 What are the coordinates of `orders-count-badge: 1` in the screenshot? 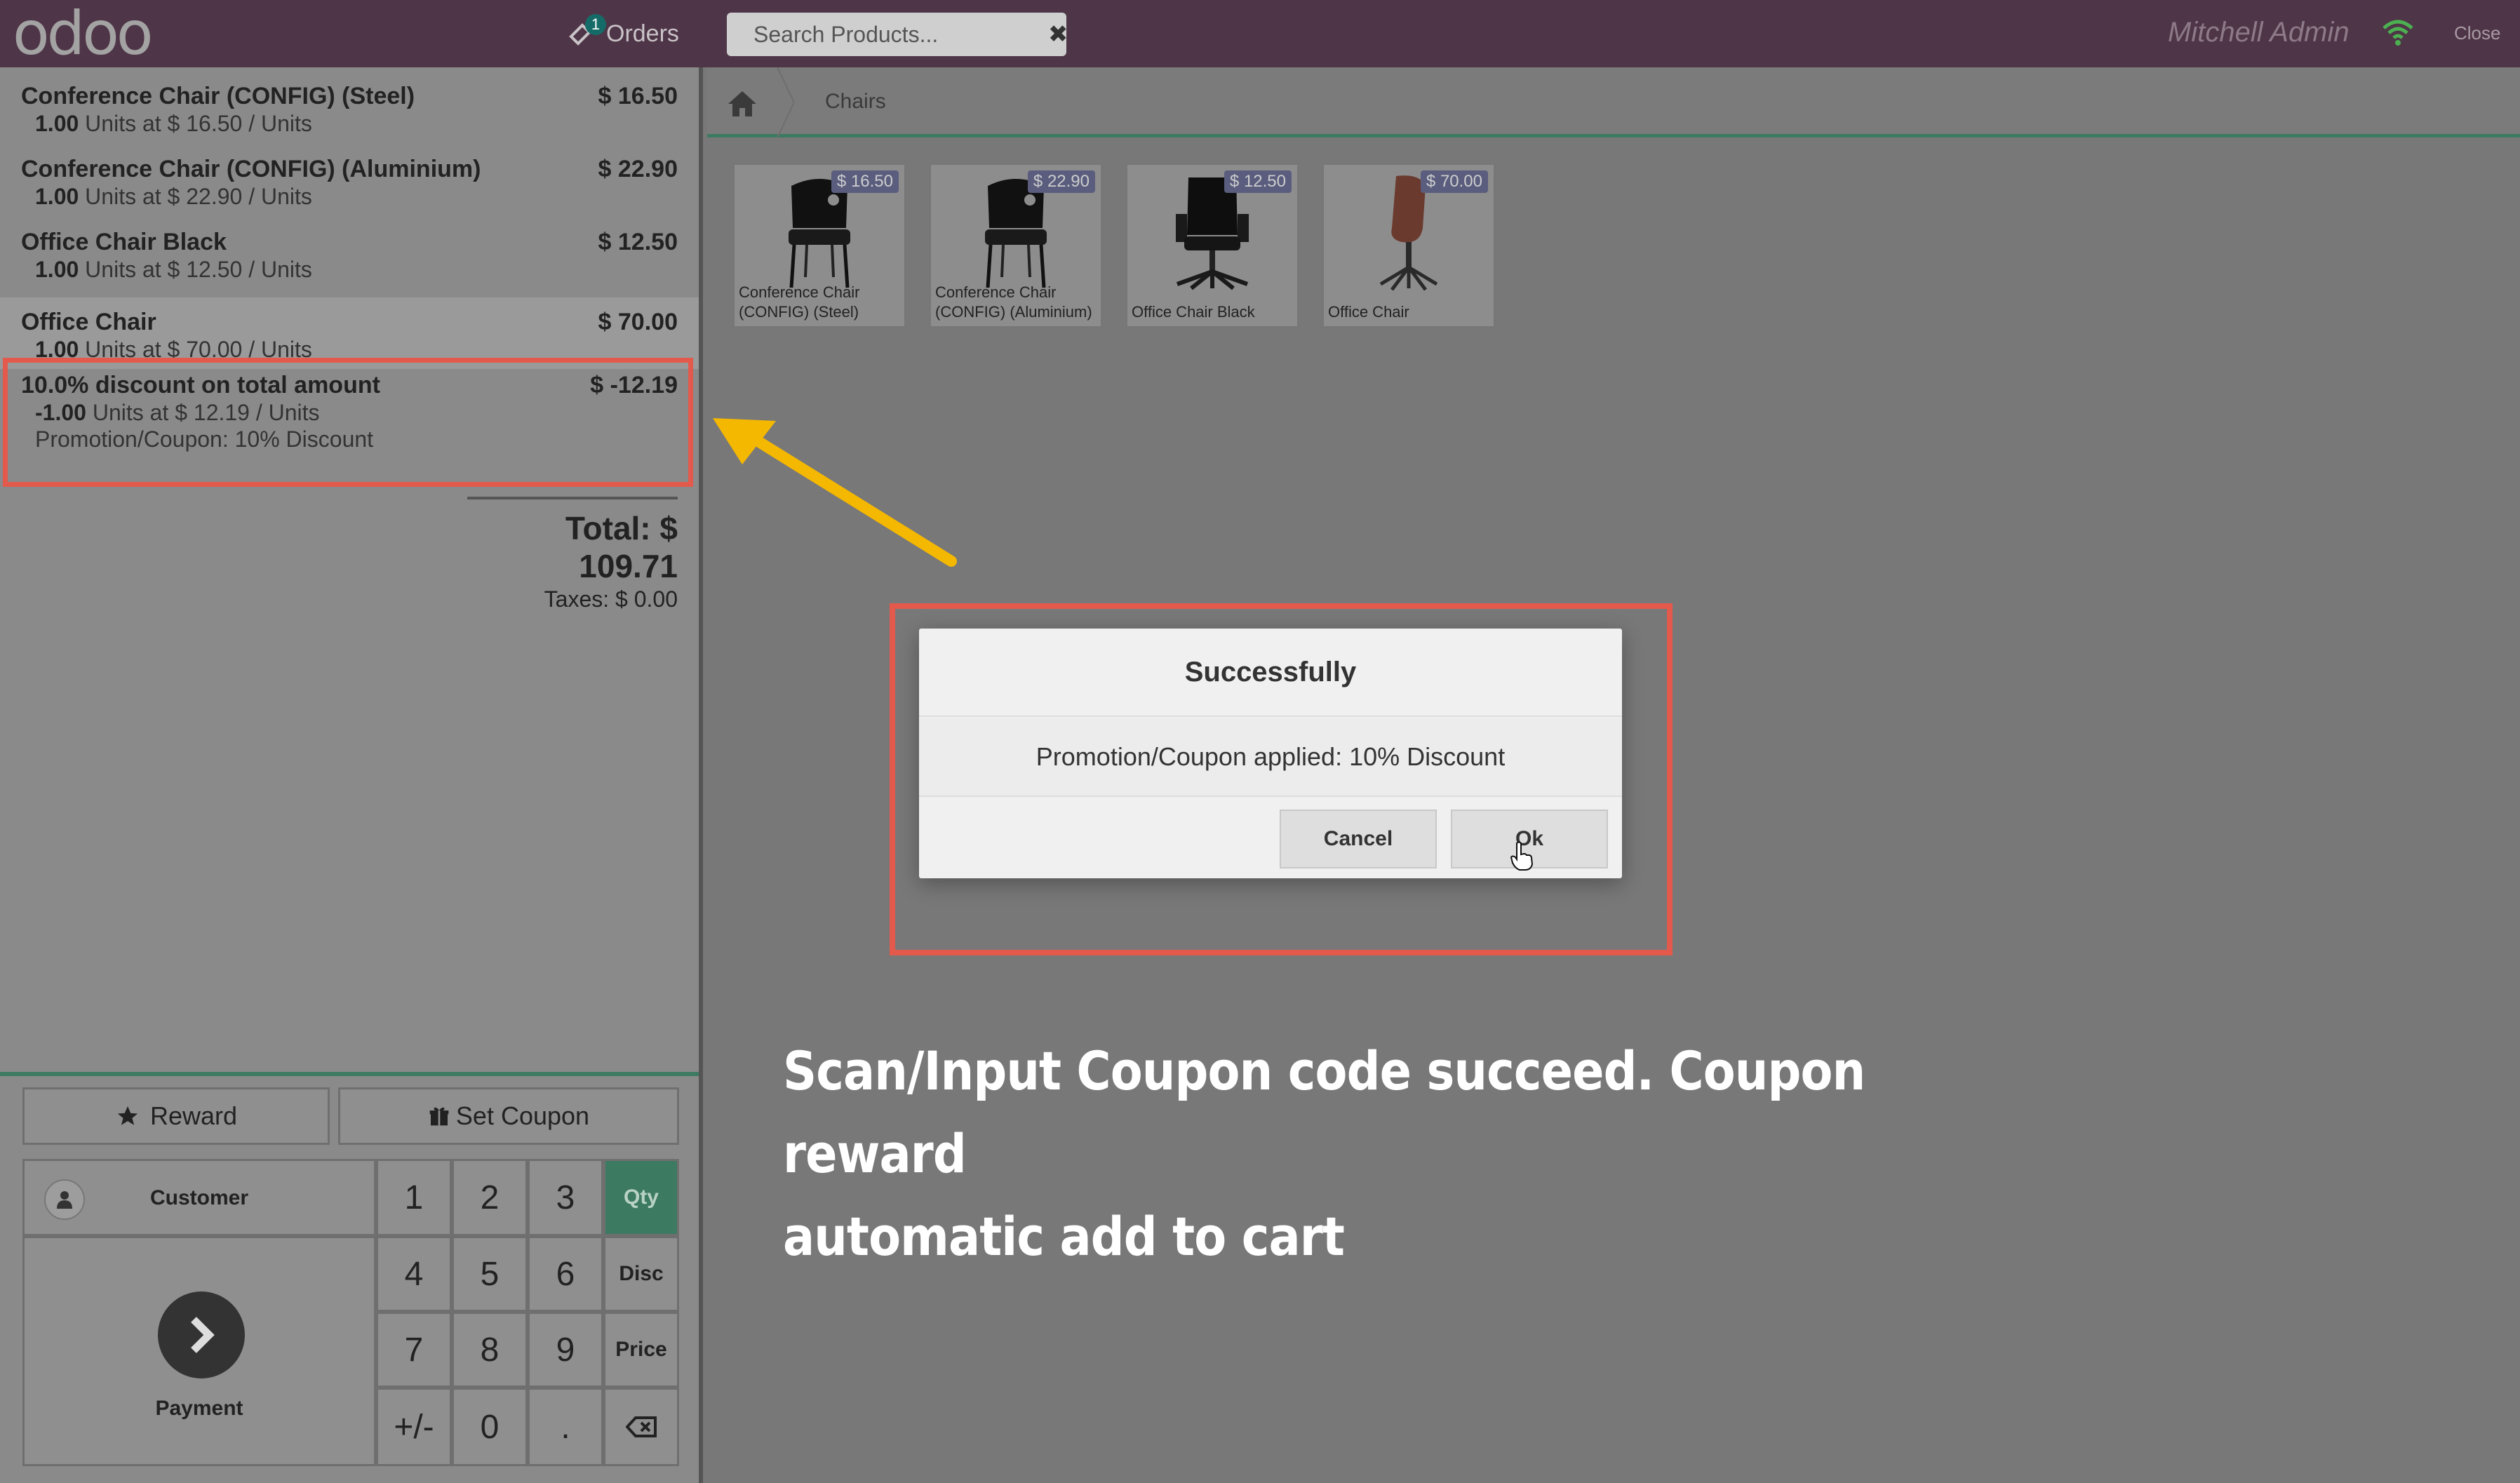 It's located at (595, 24).